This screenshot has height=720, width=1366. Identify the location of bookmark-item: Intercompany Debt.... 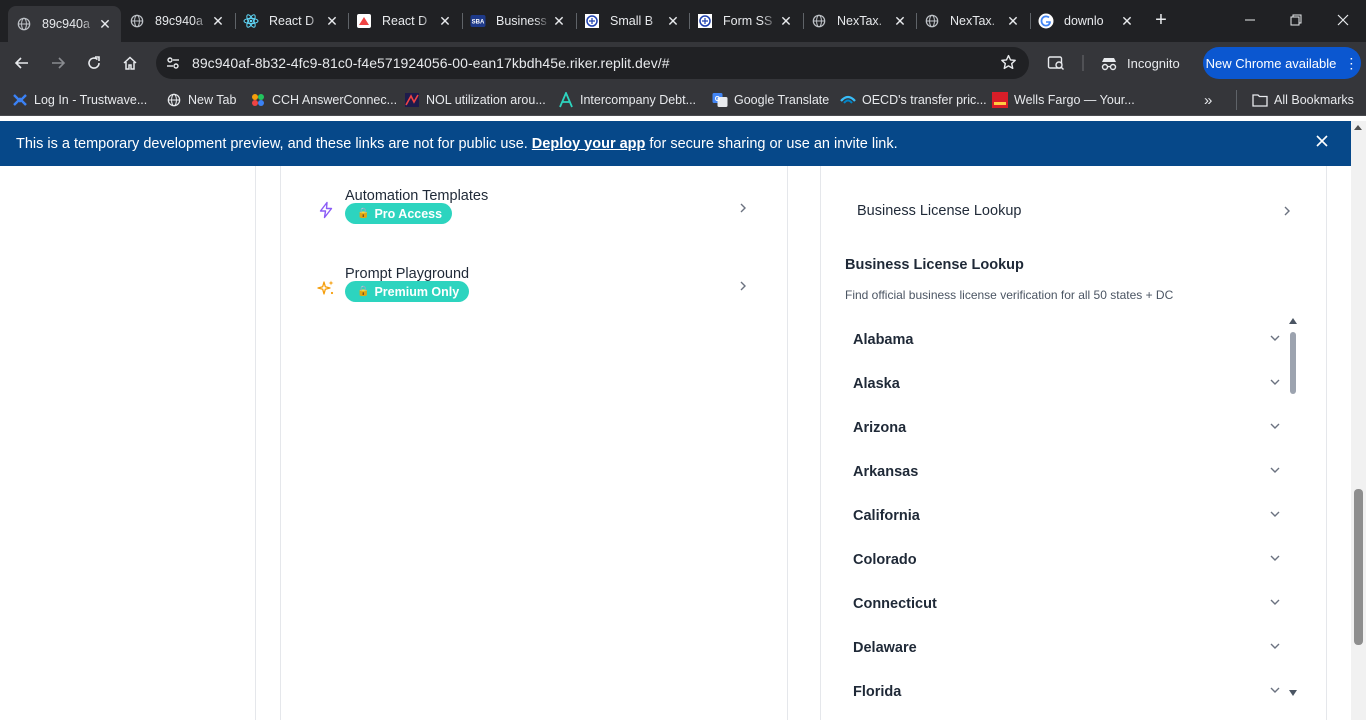
(627, 100).